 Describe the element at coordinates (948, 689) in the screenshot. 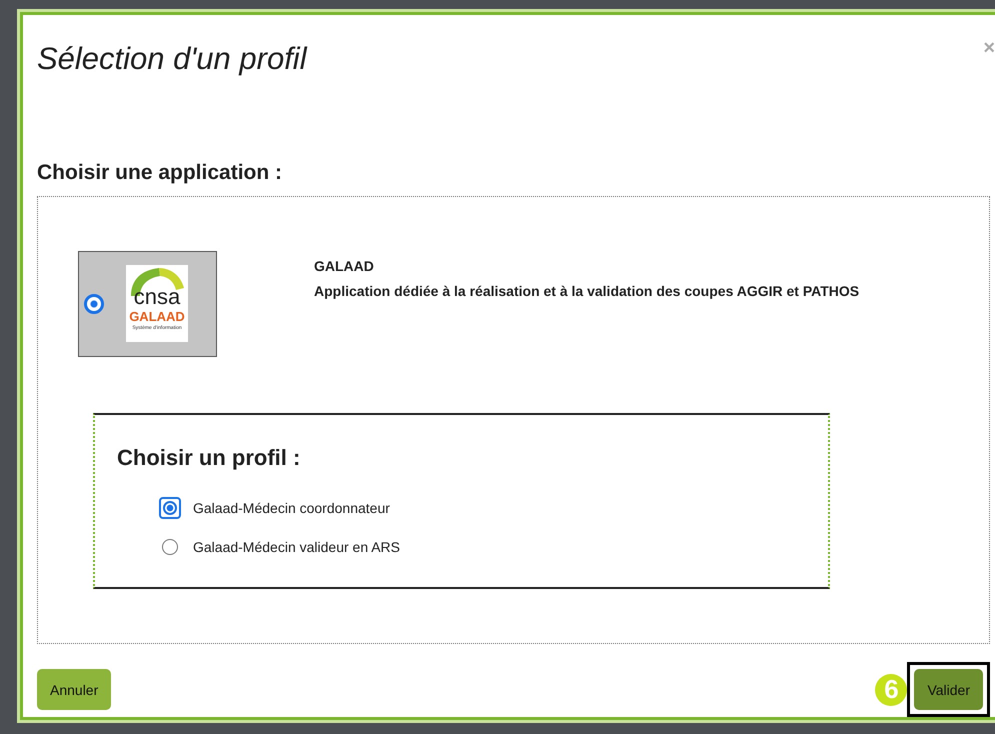

I see `validate-button: Valider` at that location.